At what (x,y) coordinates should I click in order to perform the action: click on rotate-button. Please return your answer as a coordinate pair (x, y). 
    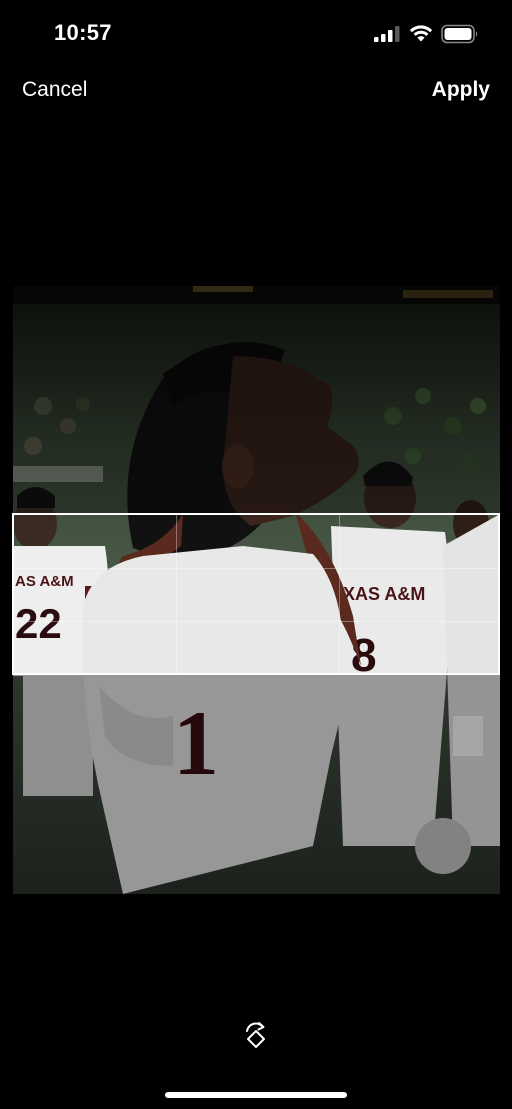
    Looking at the image, I should click on (256, 1035).